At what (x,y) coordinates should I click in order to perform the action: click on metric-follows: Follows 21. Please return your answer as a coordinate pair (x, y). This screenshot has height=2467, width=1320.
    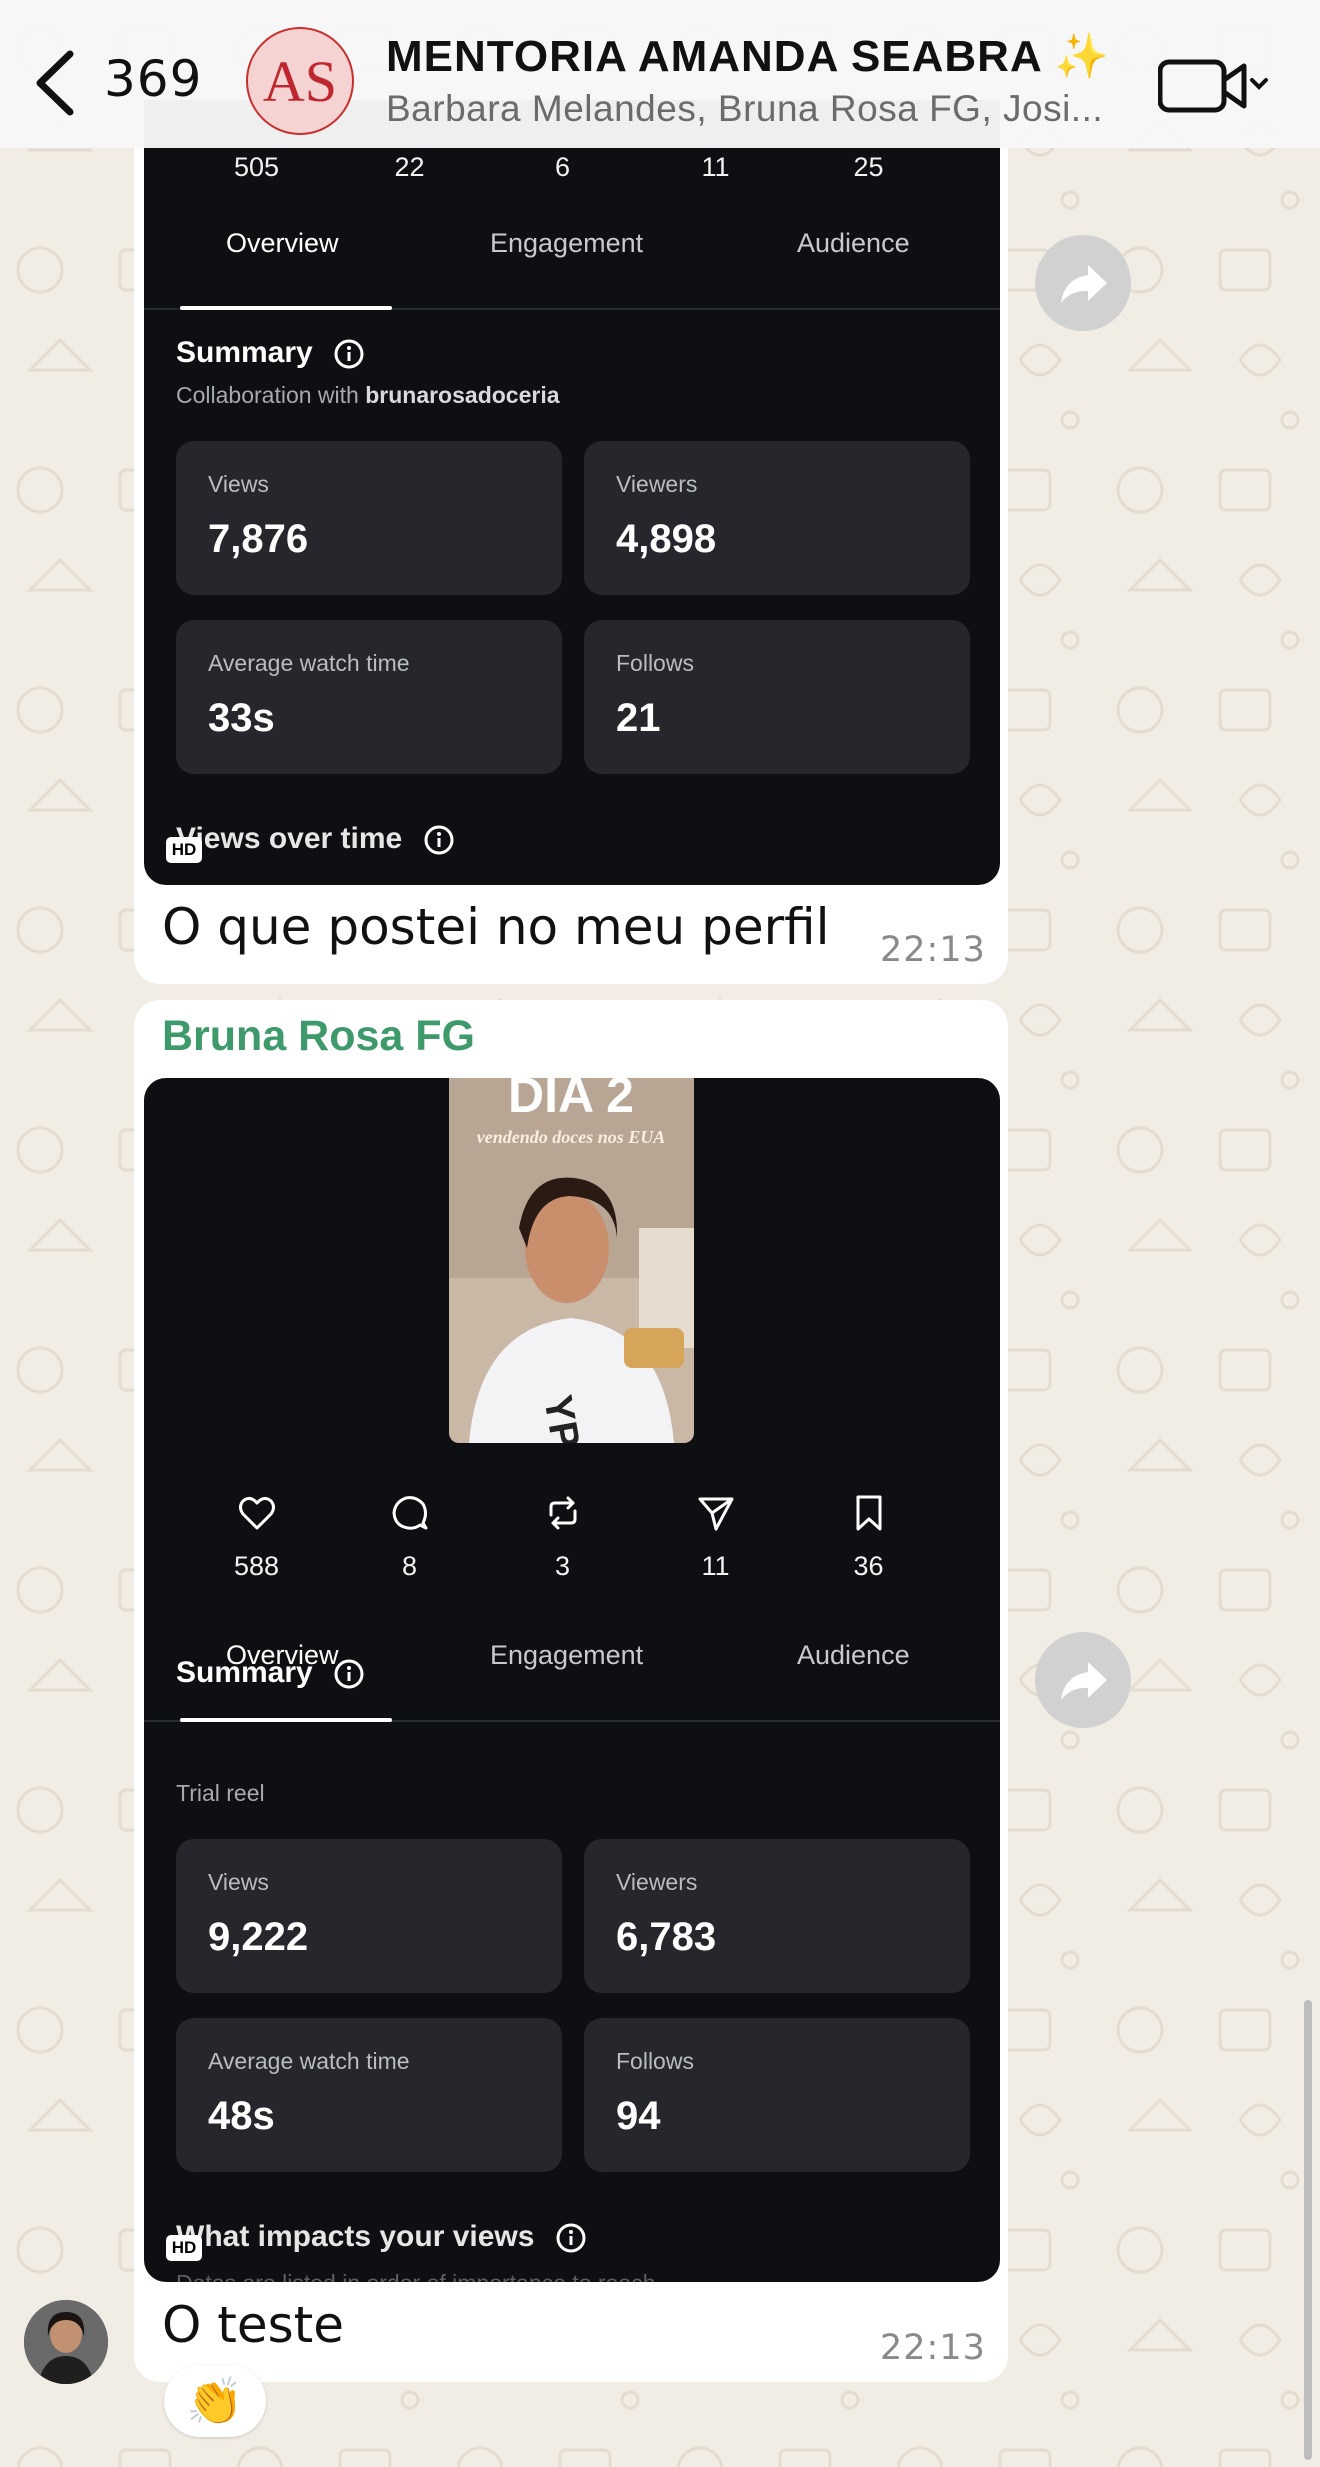
    Looking at the image, I should click on (777, 697).